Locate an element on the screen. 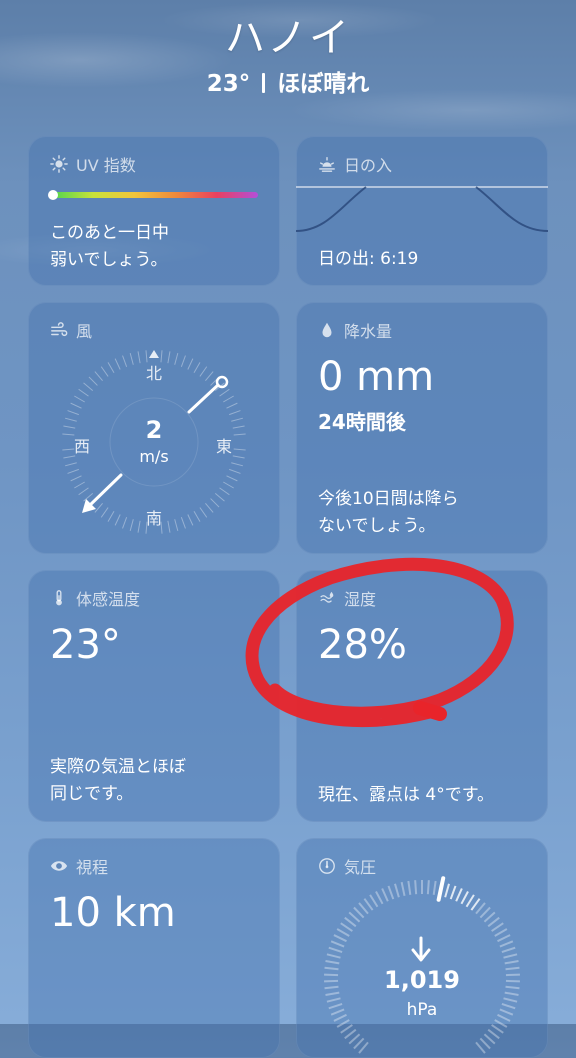 Image resolution: width=576 pixels, height=1058 pixels. city-name: ハノイ is located at coordinates (288, 38).